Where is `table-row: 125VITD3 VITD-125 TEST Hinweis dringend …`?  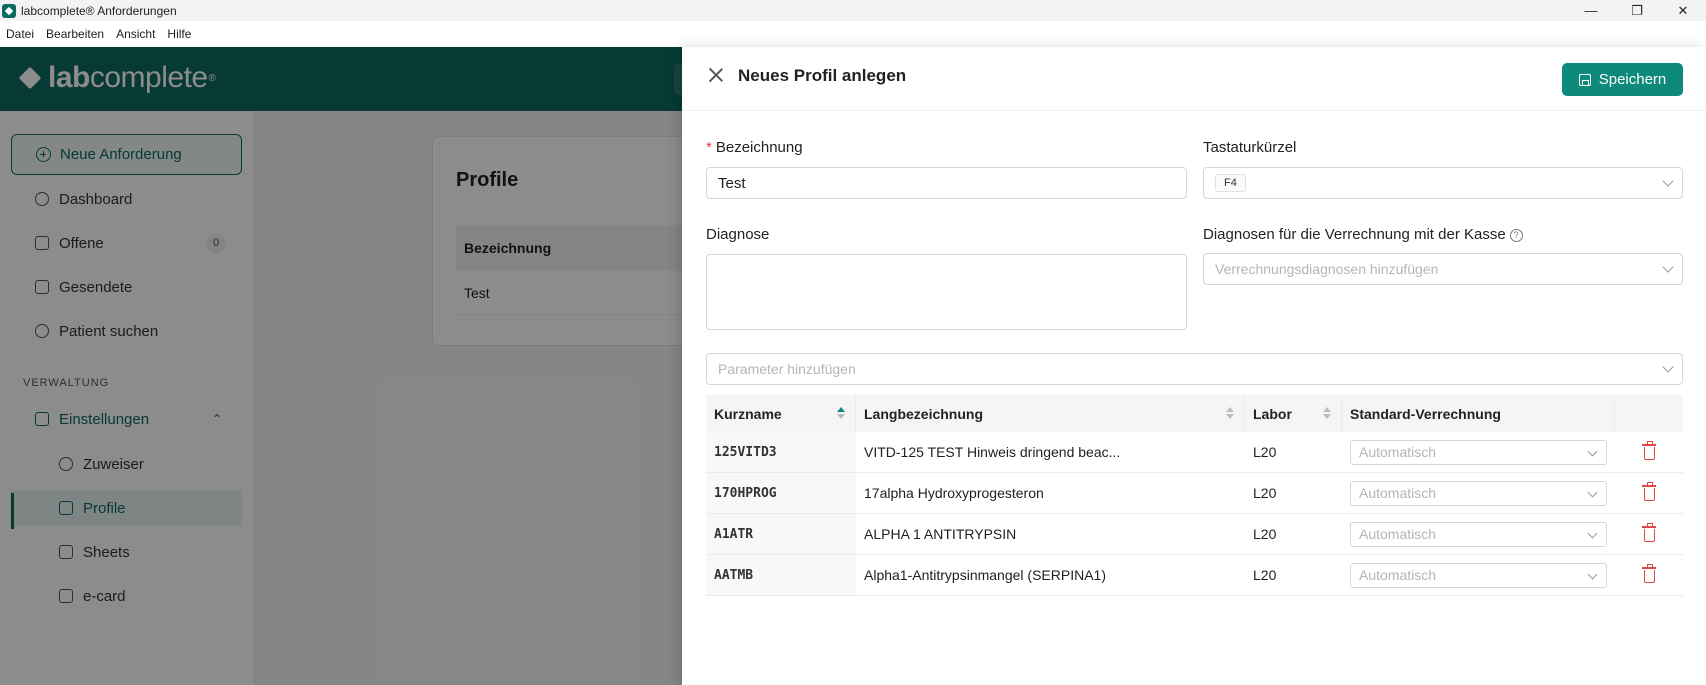 table-row: 125VITD3 VITD-125 TEST Hinweis dringend … is located at coordinates (1194, 452).